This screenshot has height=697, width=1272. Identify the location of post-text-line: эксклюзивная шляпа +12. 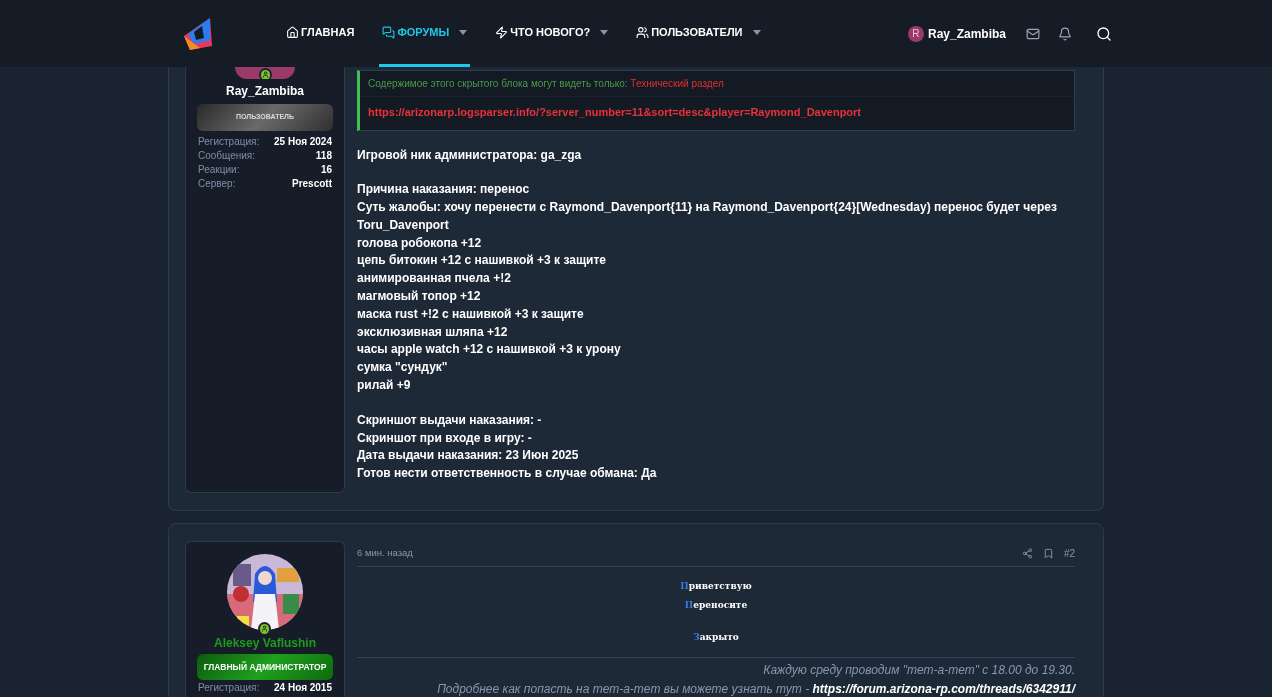
(433, 332).